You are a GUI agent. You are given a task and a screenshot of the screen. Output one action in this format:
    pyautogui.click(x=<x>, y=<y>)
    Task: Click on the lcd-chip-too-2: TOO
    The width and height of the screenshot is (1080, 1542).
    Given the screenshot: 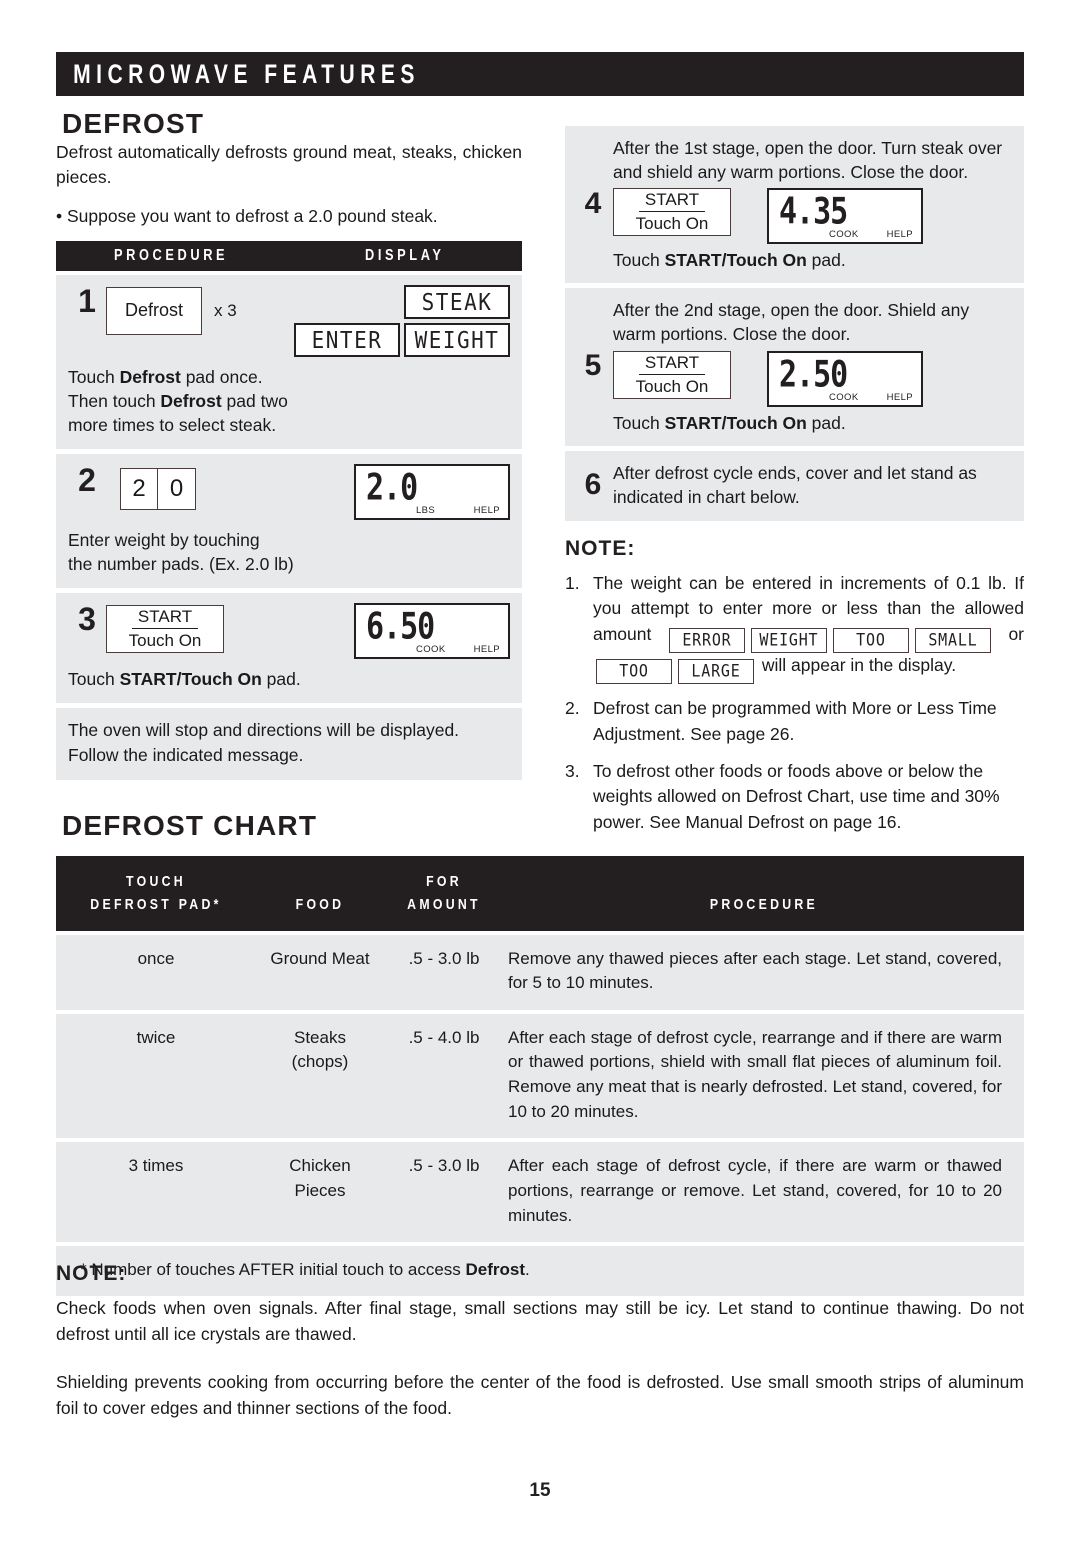 What is the action you would take?
    pyautogui.click(x=634, y=672)
    